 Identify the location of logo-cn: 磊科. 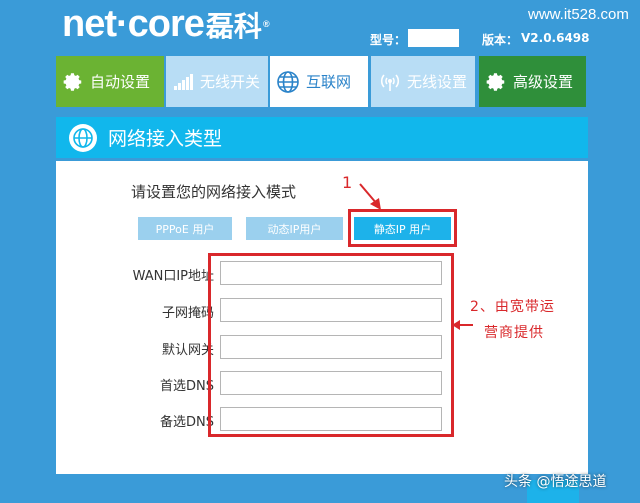
(233, 26).